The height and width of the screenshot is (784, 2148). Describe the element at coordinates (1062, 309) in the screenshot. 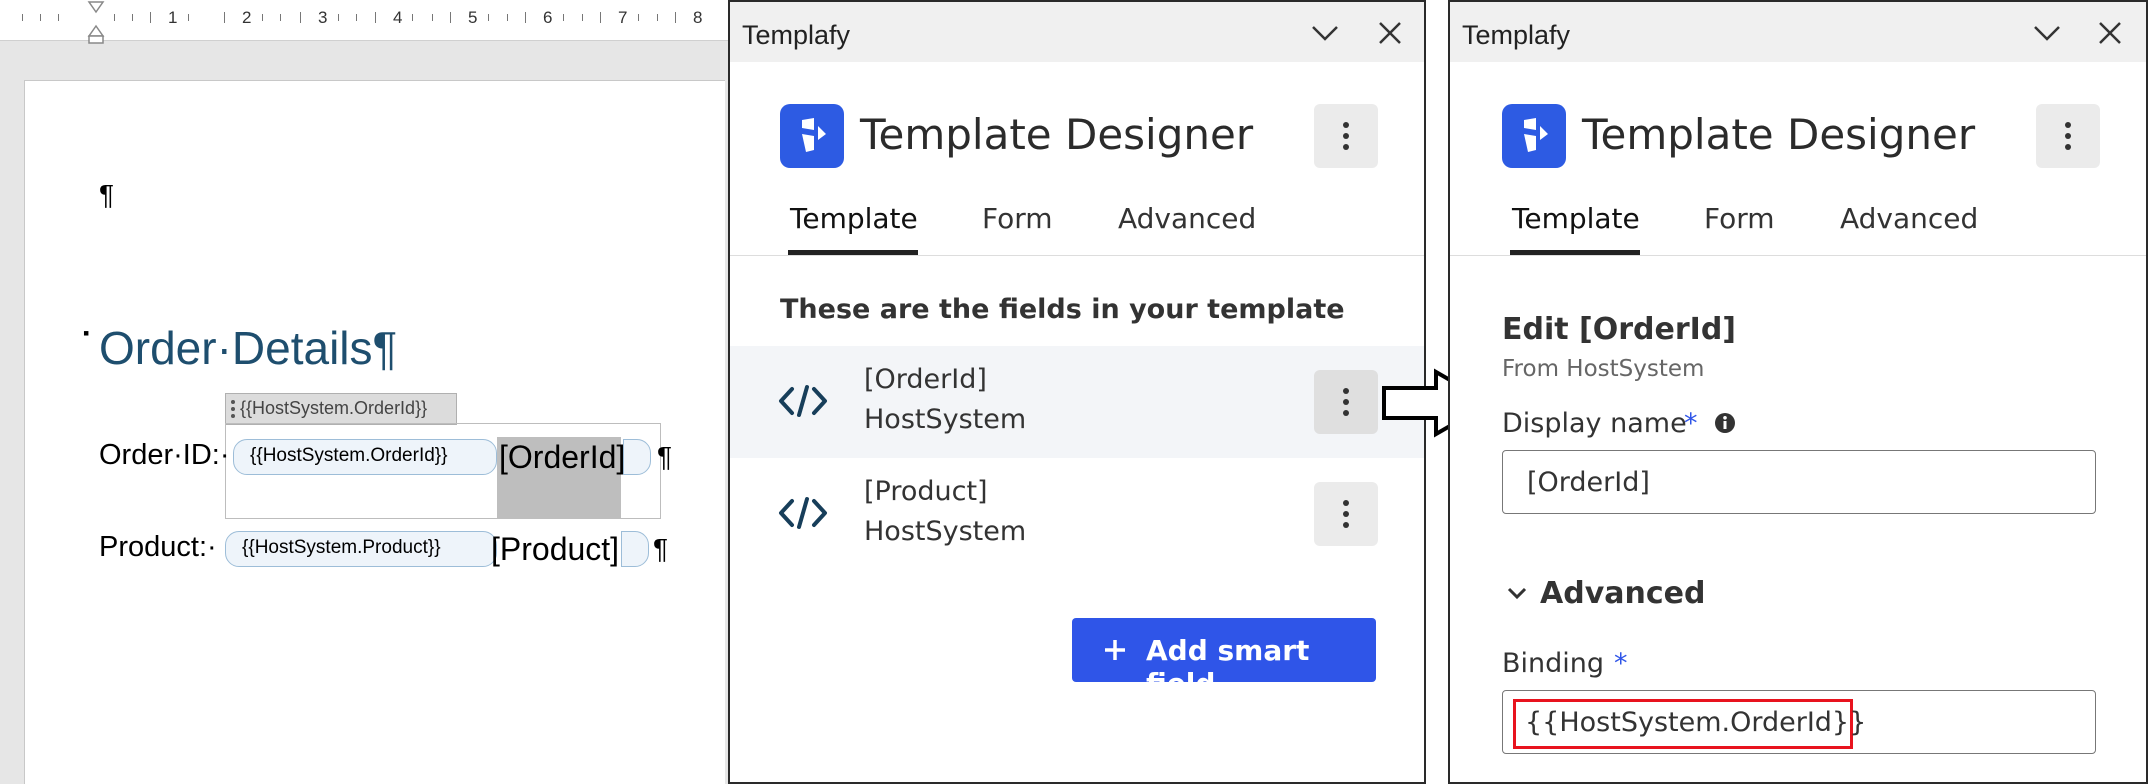

I see `fields-intro: These are the fields in your template` at that location.